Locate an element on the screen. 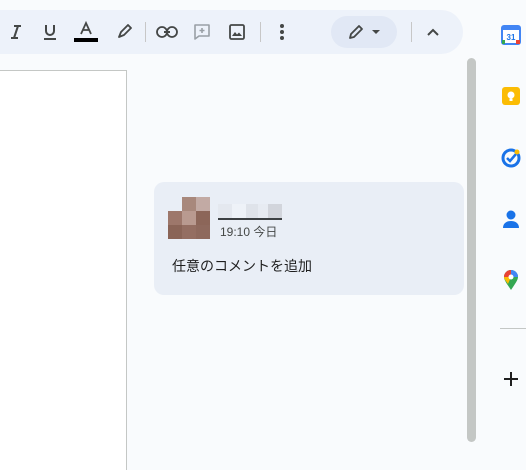 Image resolution: width=526 pixels, height=470 pixels. formatting-toolbar is located at coordinates (231, 32).